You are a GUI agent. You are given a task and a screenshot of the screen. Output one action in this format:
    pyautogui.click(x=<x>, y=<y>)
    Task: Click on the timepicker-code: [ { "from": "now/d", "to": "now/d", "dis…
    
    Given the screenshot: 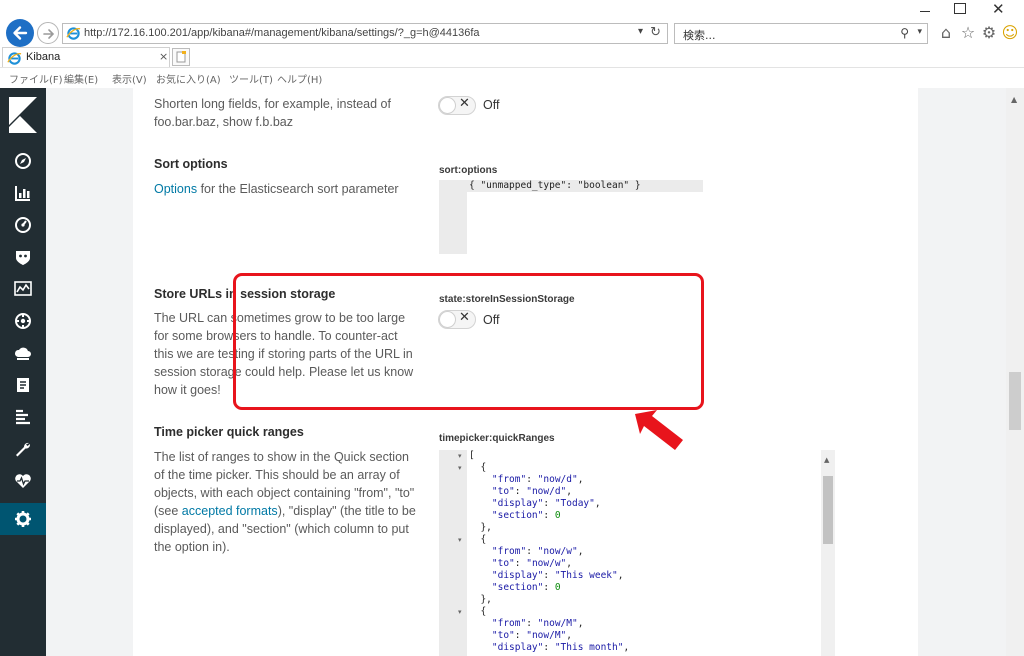 What is the action you would take?
    pyautogui.click(x=549, y=552)
    